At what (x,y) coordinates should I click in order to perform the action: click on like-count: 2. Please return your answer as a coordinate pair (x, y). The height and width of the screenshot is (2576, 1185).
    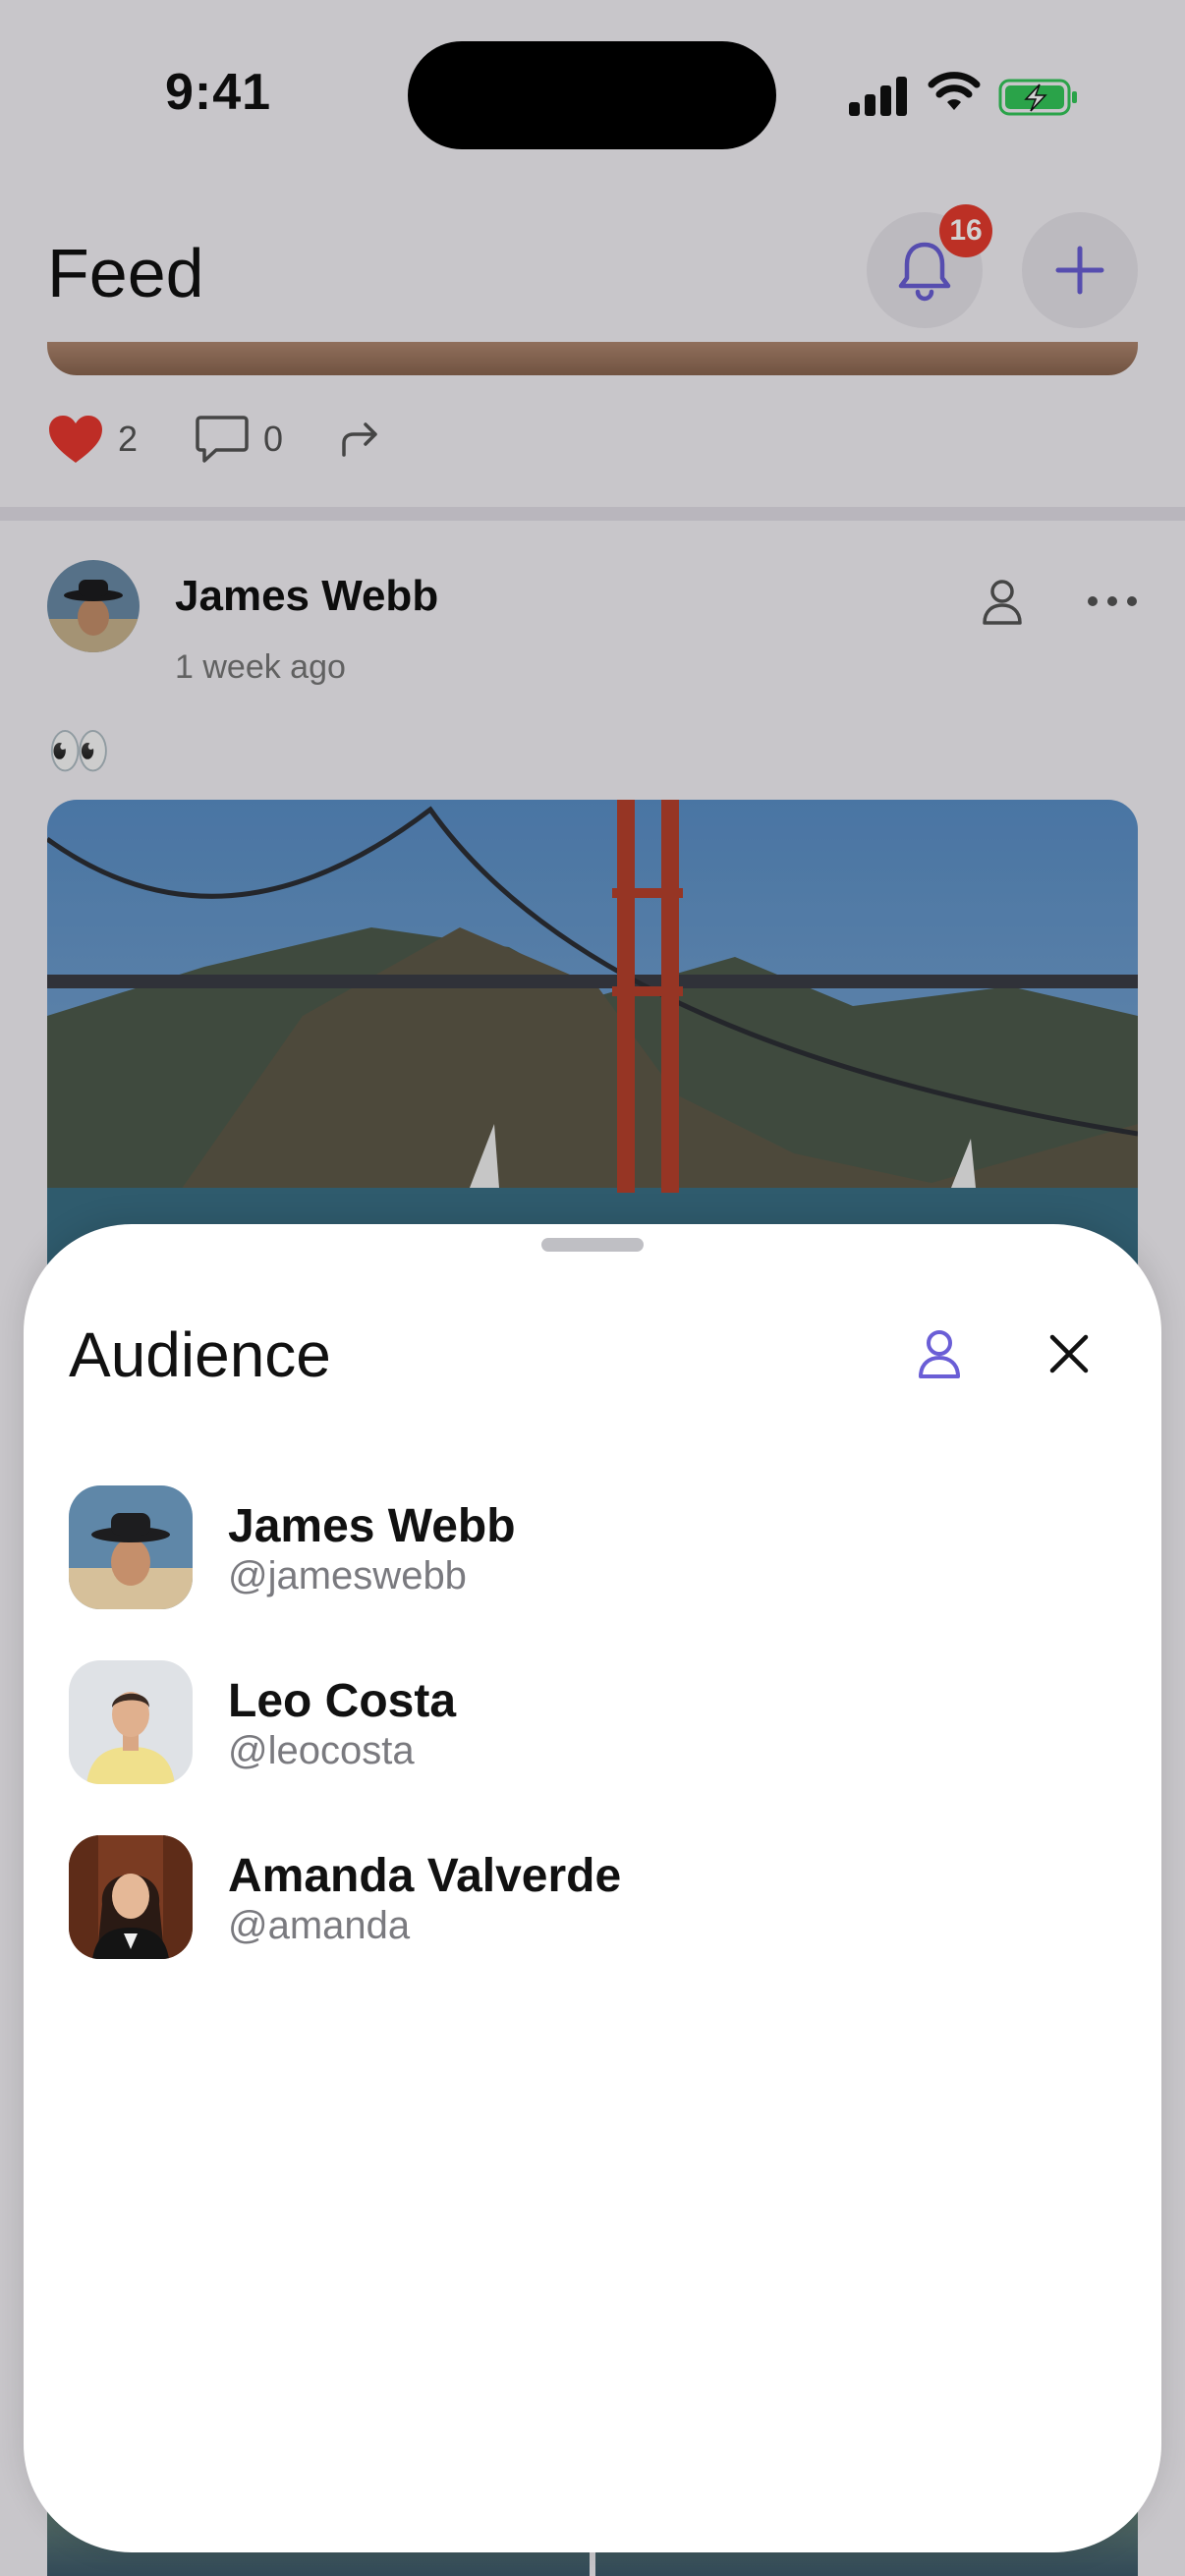
    Looking at the image, I should click on (129, 439).